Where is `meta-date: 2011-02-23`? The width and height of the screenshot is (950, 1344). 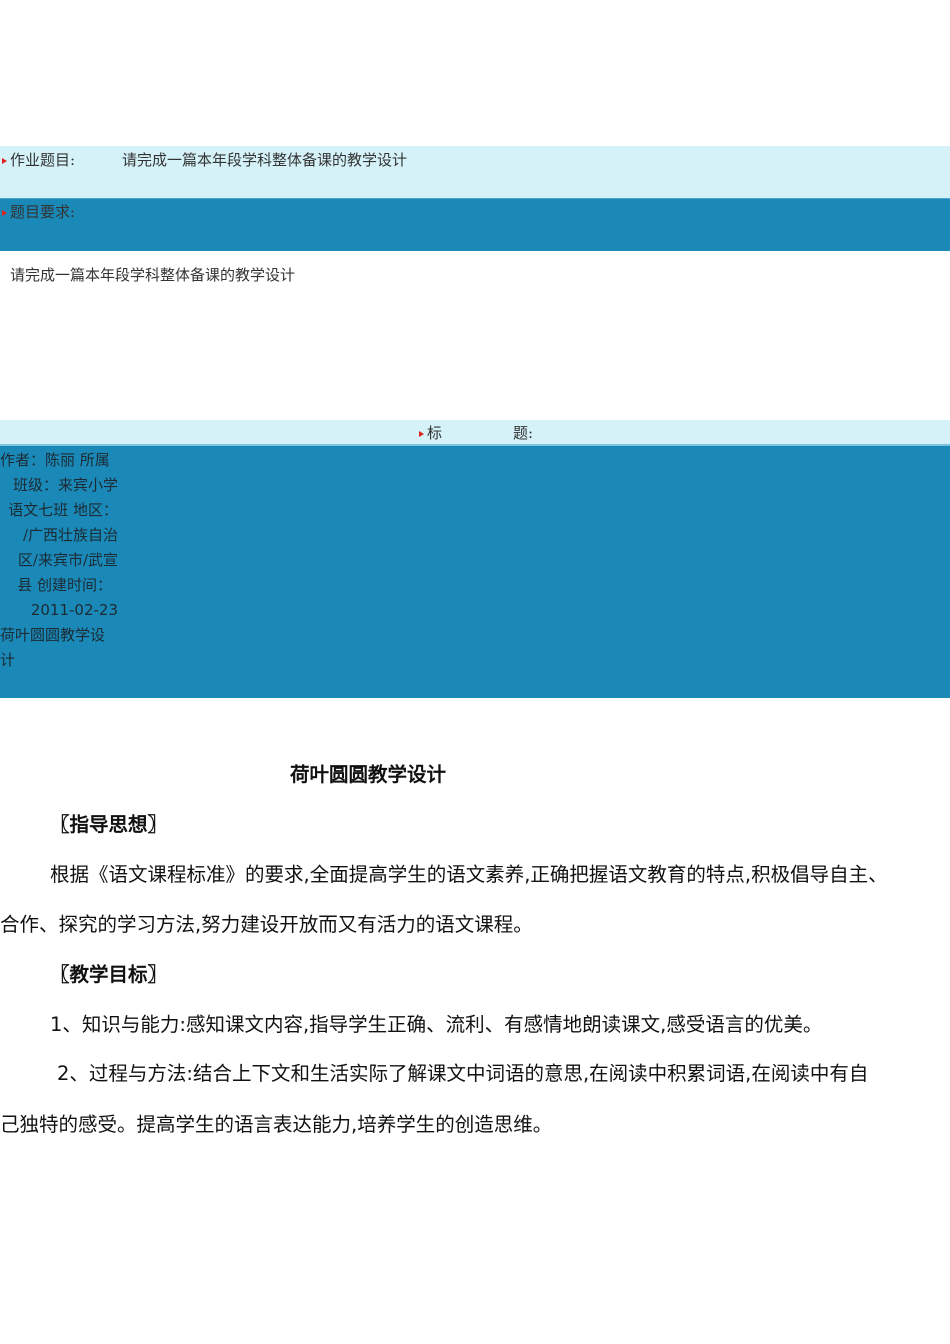
meta-date: 2011-02-23 is located at coordinates (74, 610).